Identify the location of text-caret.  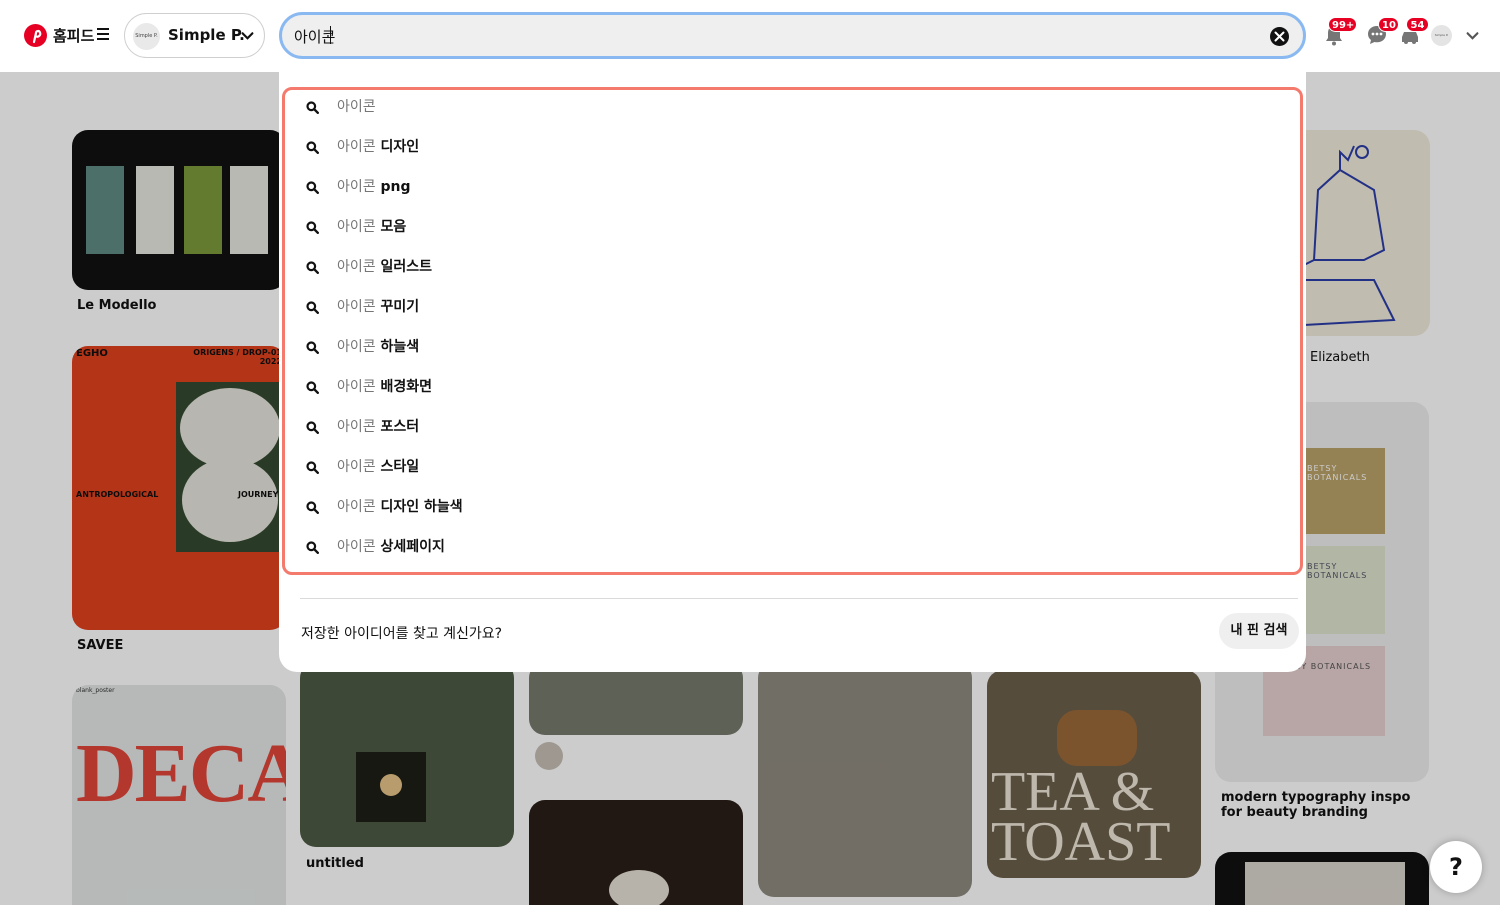
(330, 35).